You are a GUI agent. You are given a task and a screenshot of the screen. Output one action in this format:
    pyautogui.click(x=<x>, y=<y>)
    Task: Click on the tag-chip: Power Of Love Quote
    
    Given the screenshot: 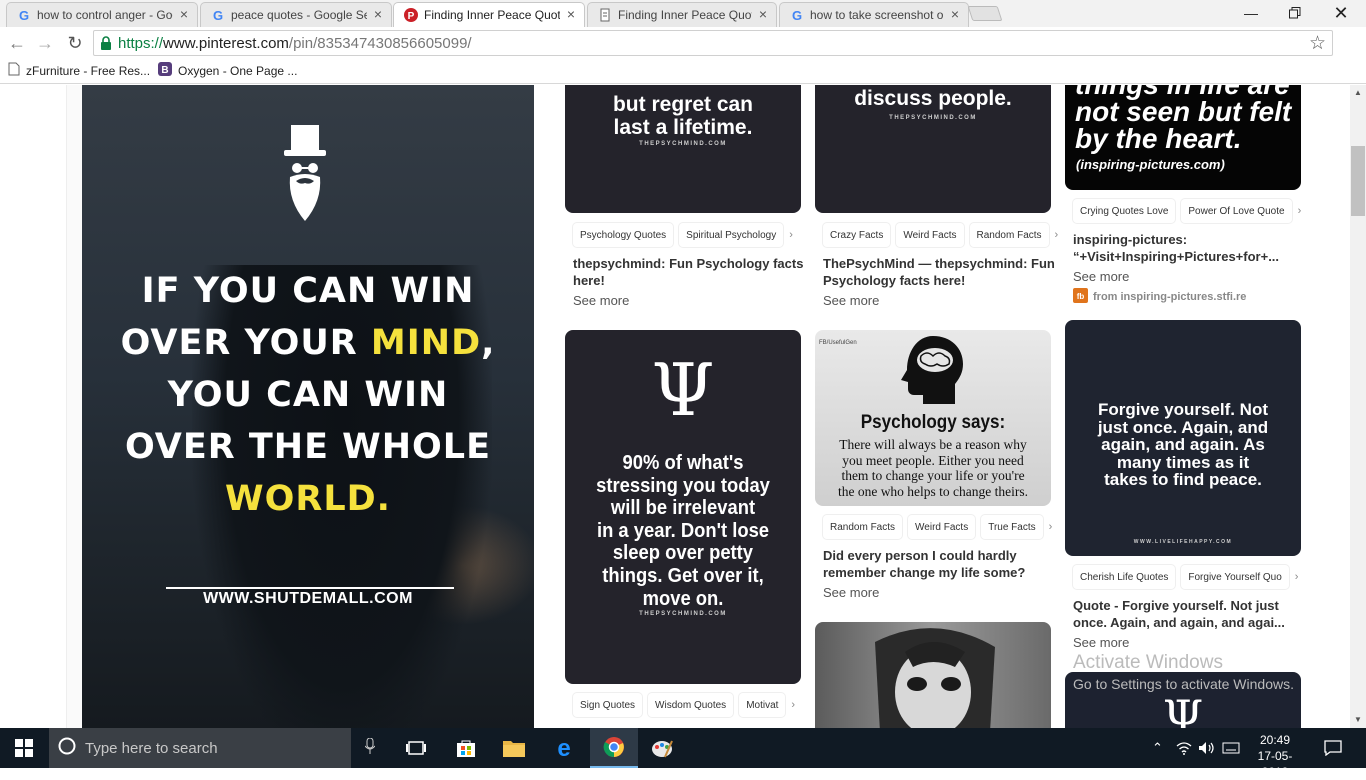 What is the action you would take?
    pyautogui.click(x=1236, y=211)
    